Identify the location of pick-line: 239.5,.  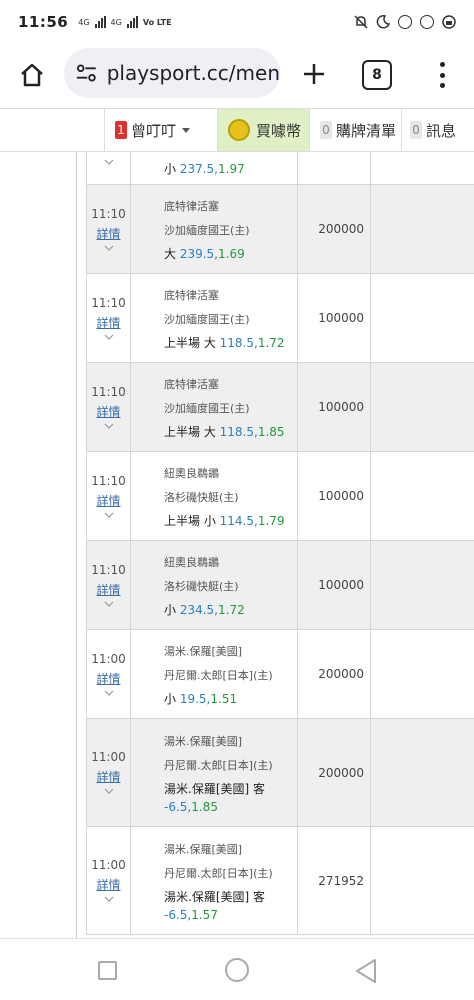
(198, 254).